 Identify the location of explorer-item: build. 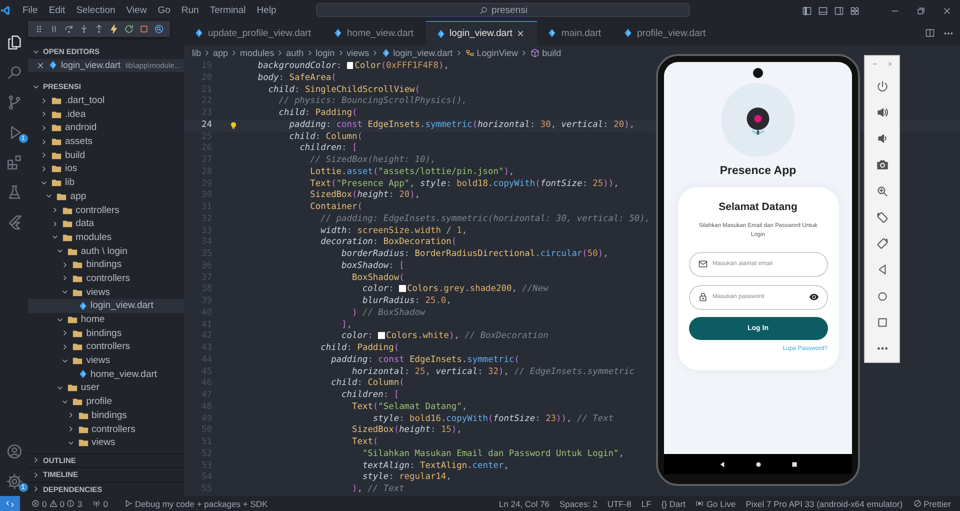
(106, 155).